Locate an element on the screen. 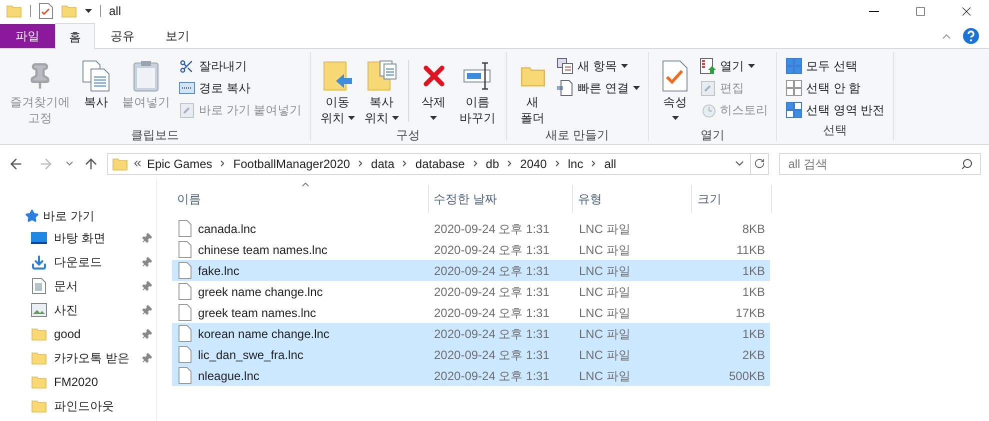 This screenshot has width=989, height=421. table-cell-text: LNC 파일 is located at coordinates (605, 250).